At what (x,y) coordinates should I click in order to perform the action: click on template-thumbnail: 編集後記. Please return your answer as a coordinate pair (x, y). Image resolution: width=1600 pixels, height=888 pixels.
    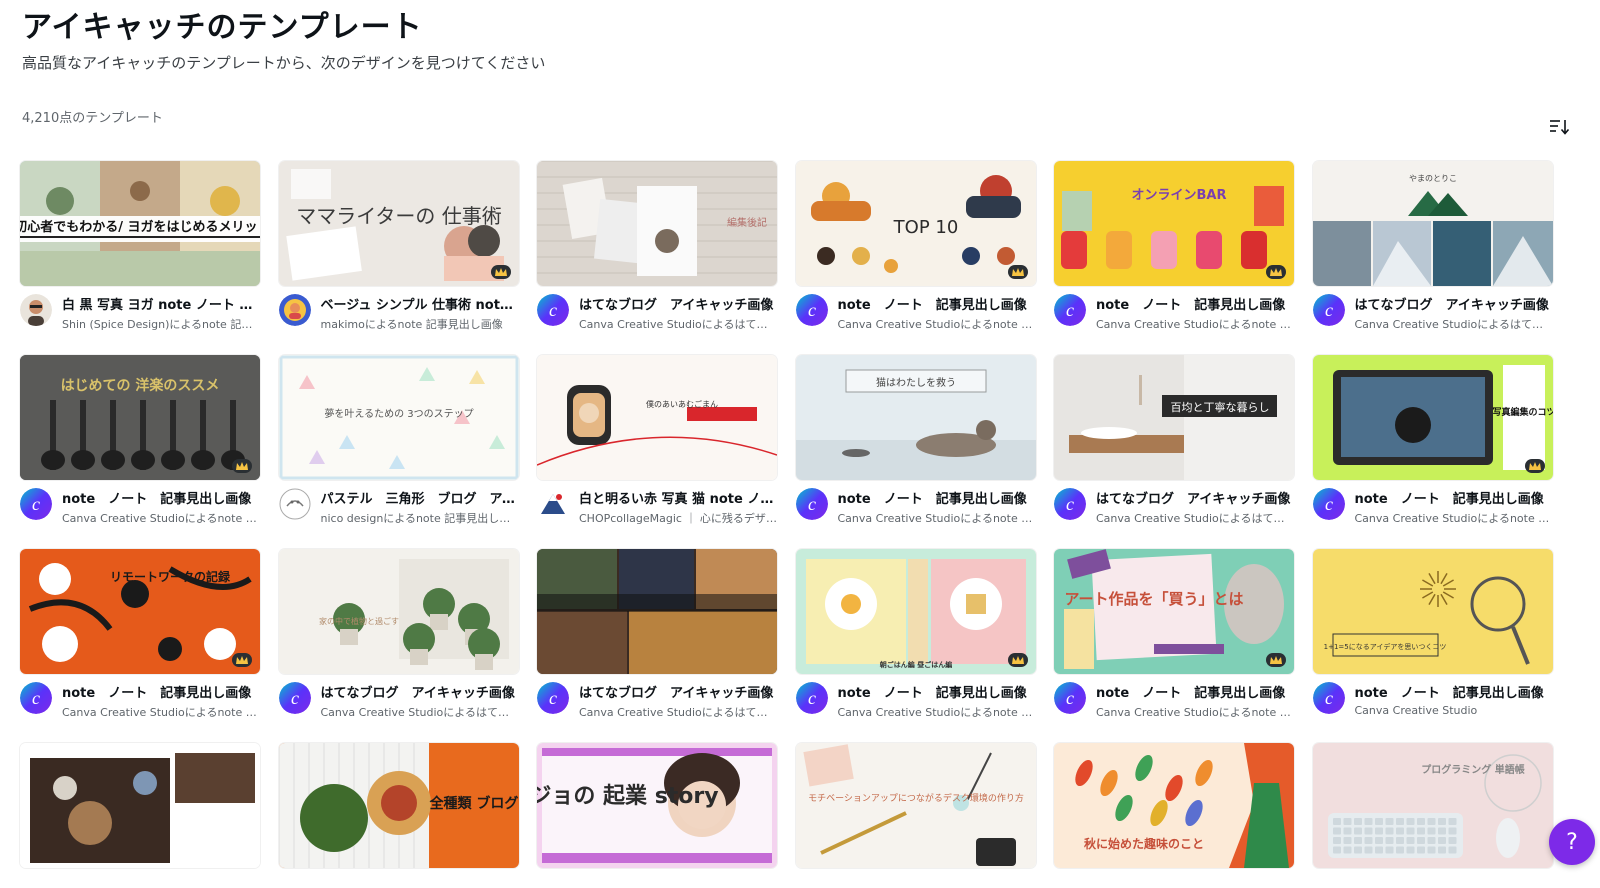
    Looking at the image, I should click on (657, 223).